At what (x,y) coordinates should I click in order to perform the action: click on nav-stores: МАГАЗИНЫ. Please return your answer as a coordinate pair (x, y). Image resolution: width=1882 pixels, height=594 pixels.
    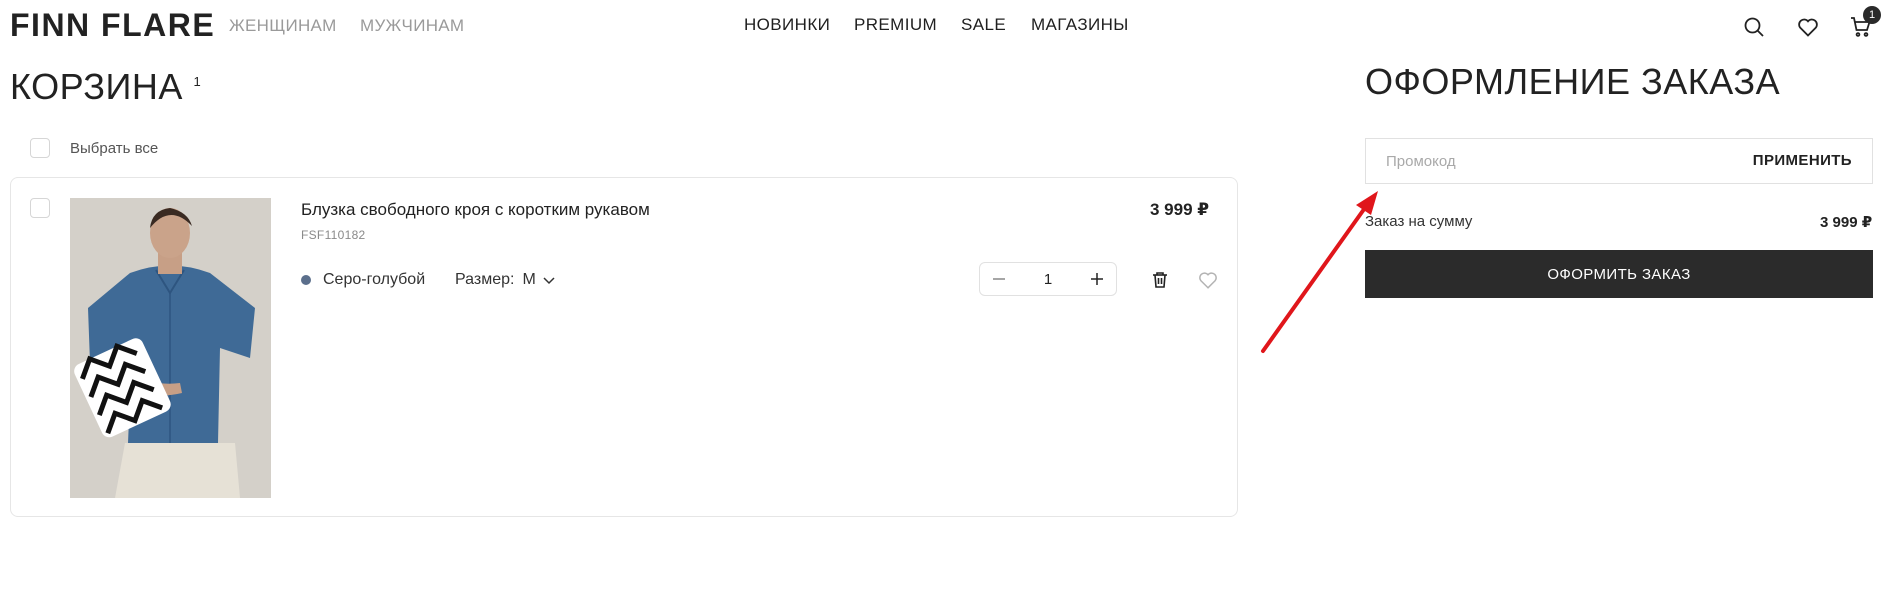
    Looking at the image, I should click on (1080, 25).